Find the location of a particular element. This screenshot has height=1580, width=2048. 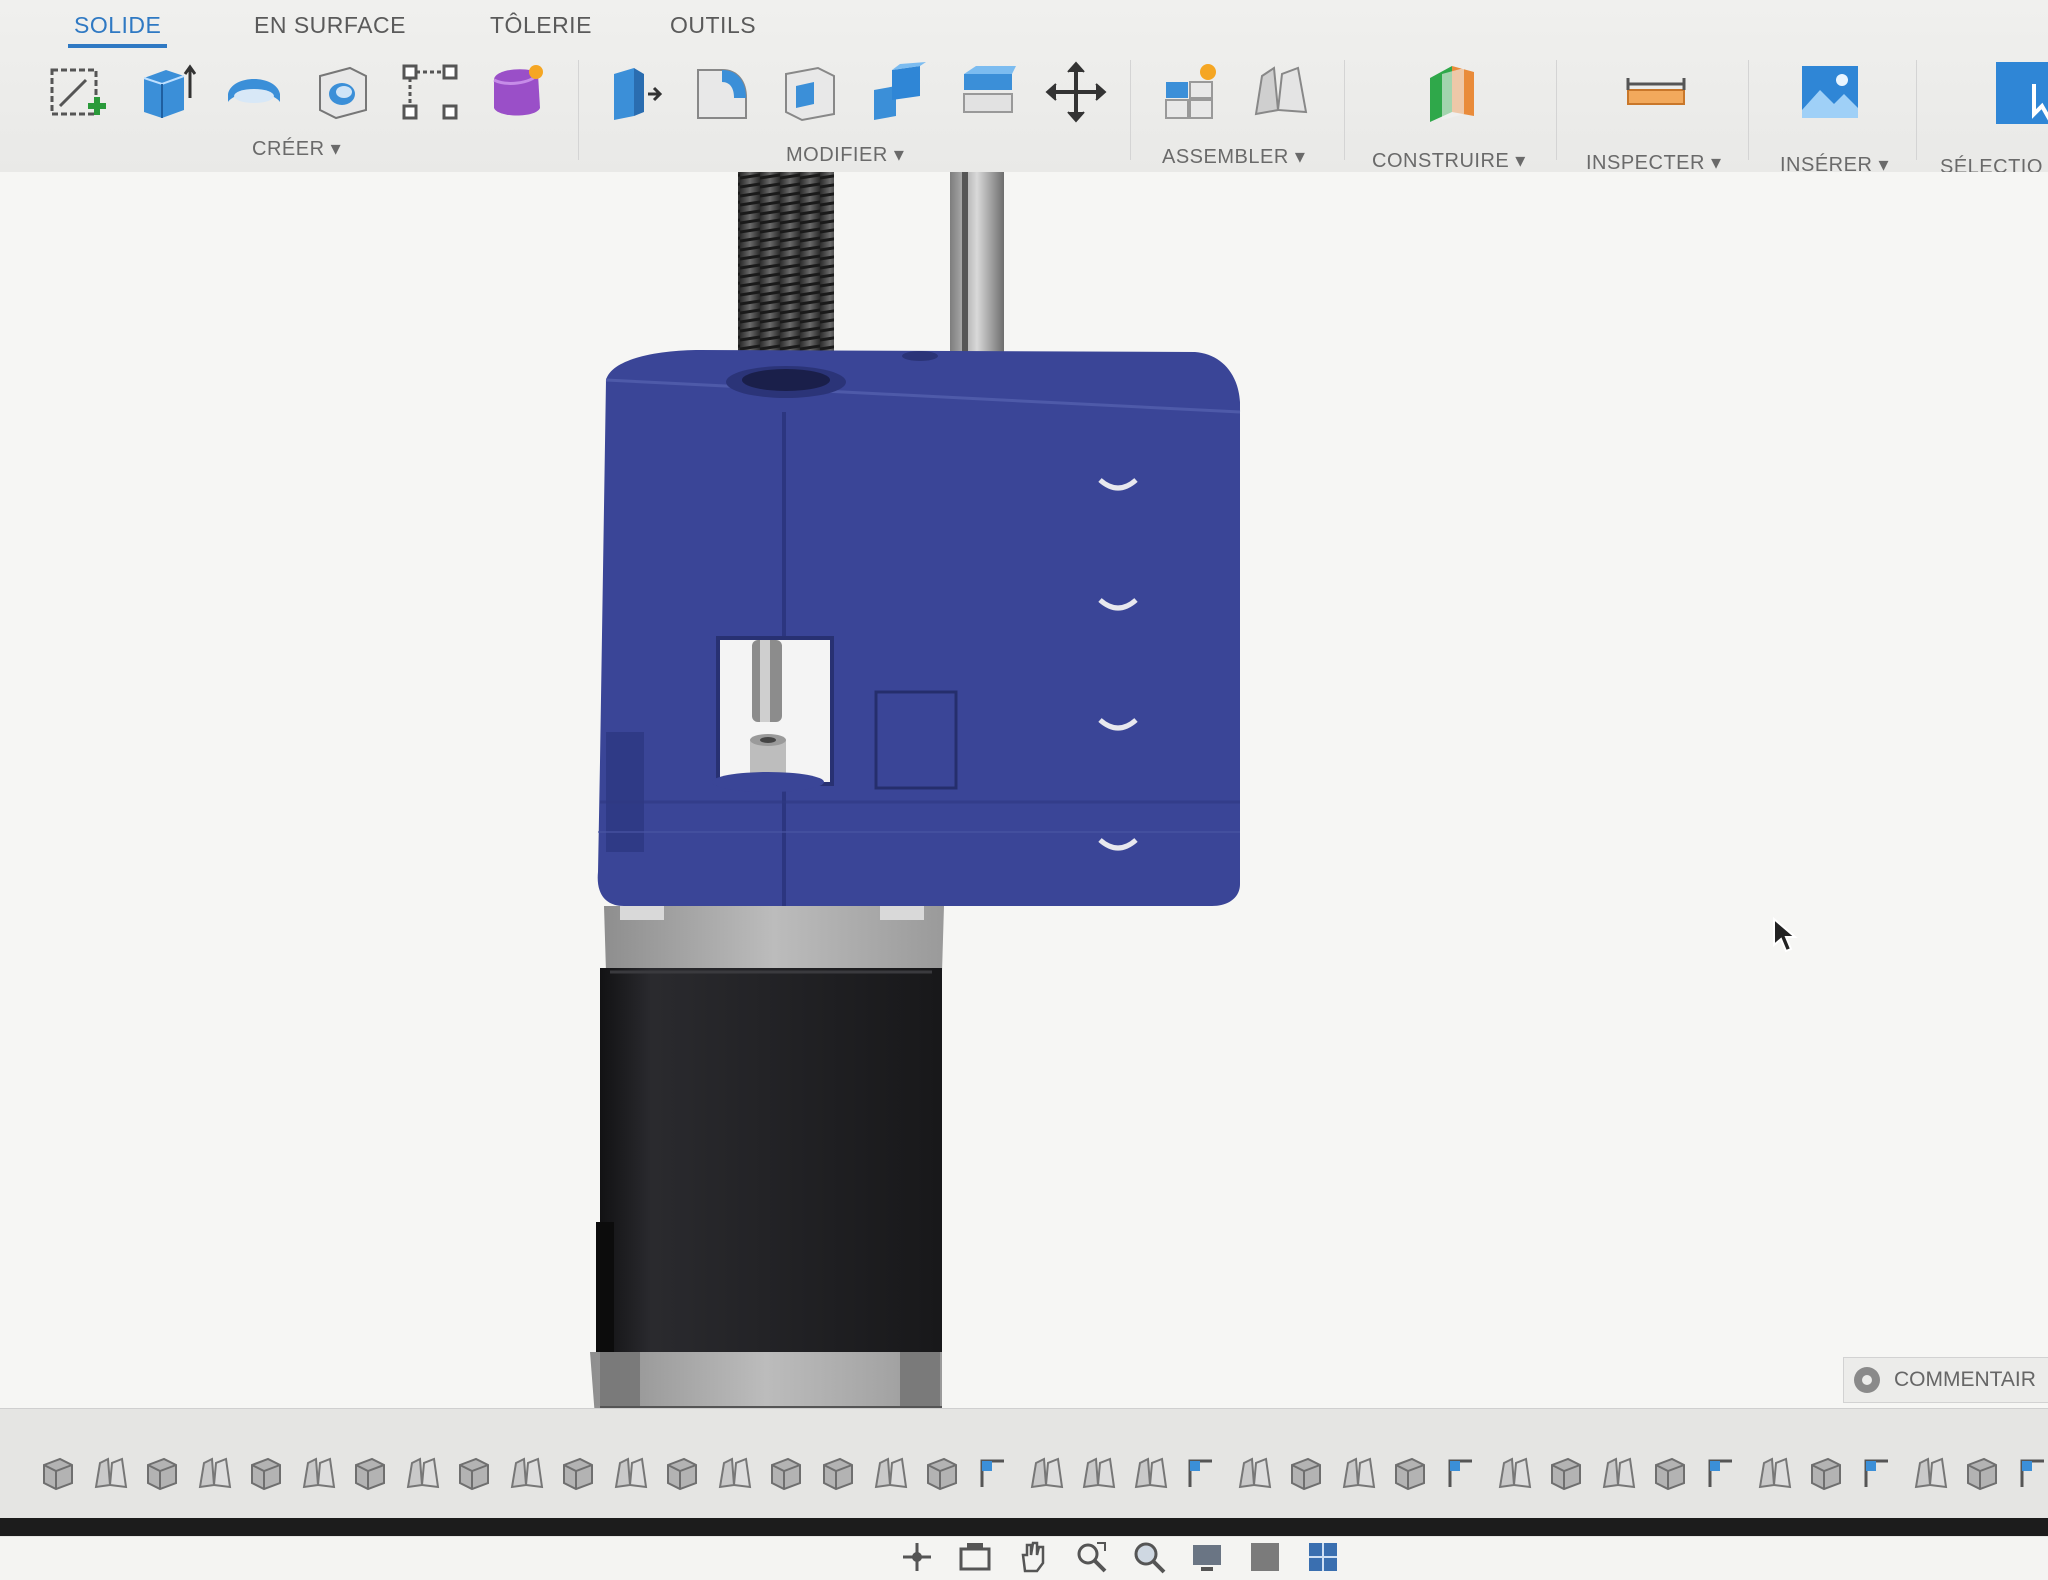

comment-add-icon is located at coordinates (1867, 1380).